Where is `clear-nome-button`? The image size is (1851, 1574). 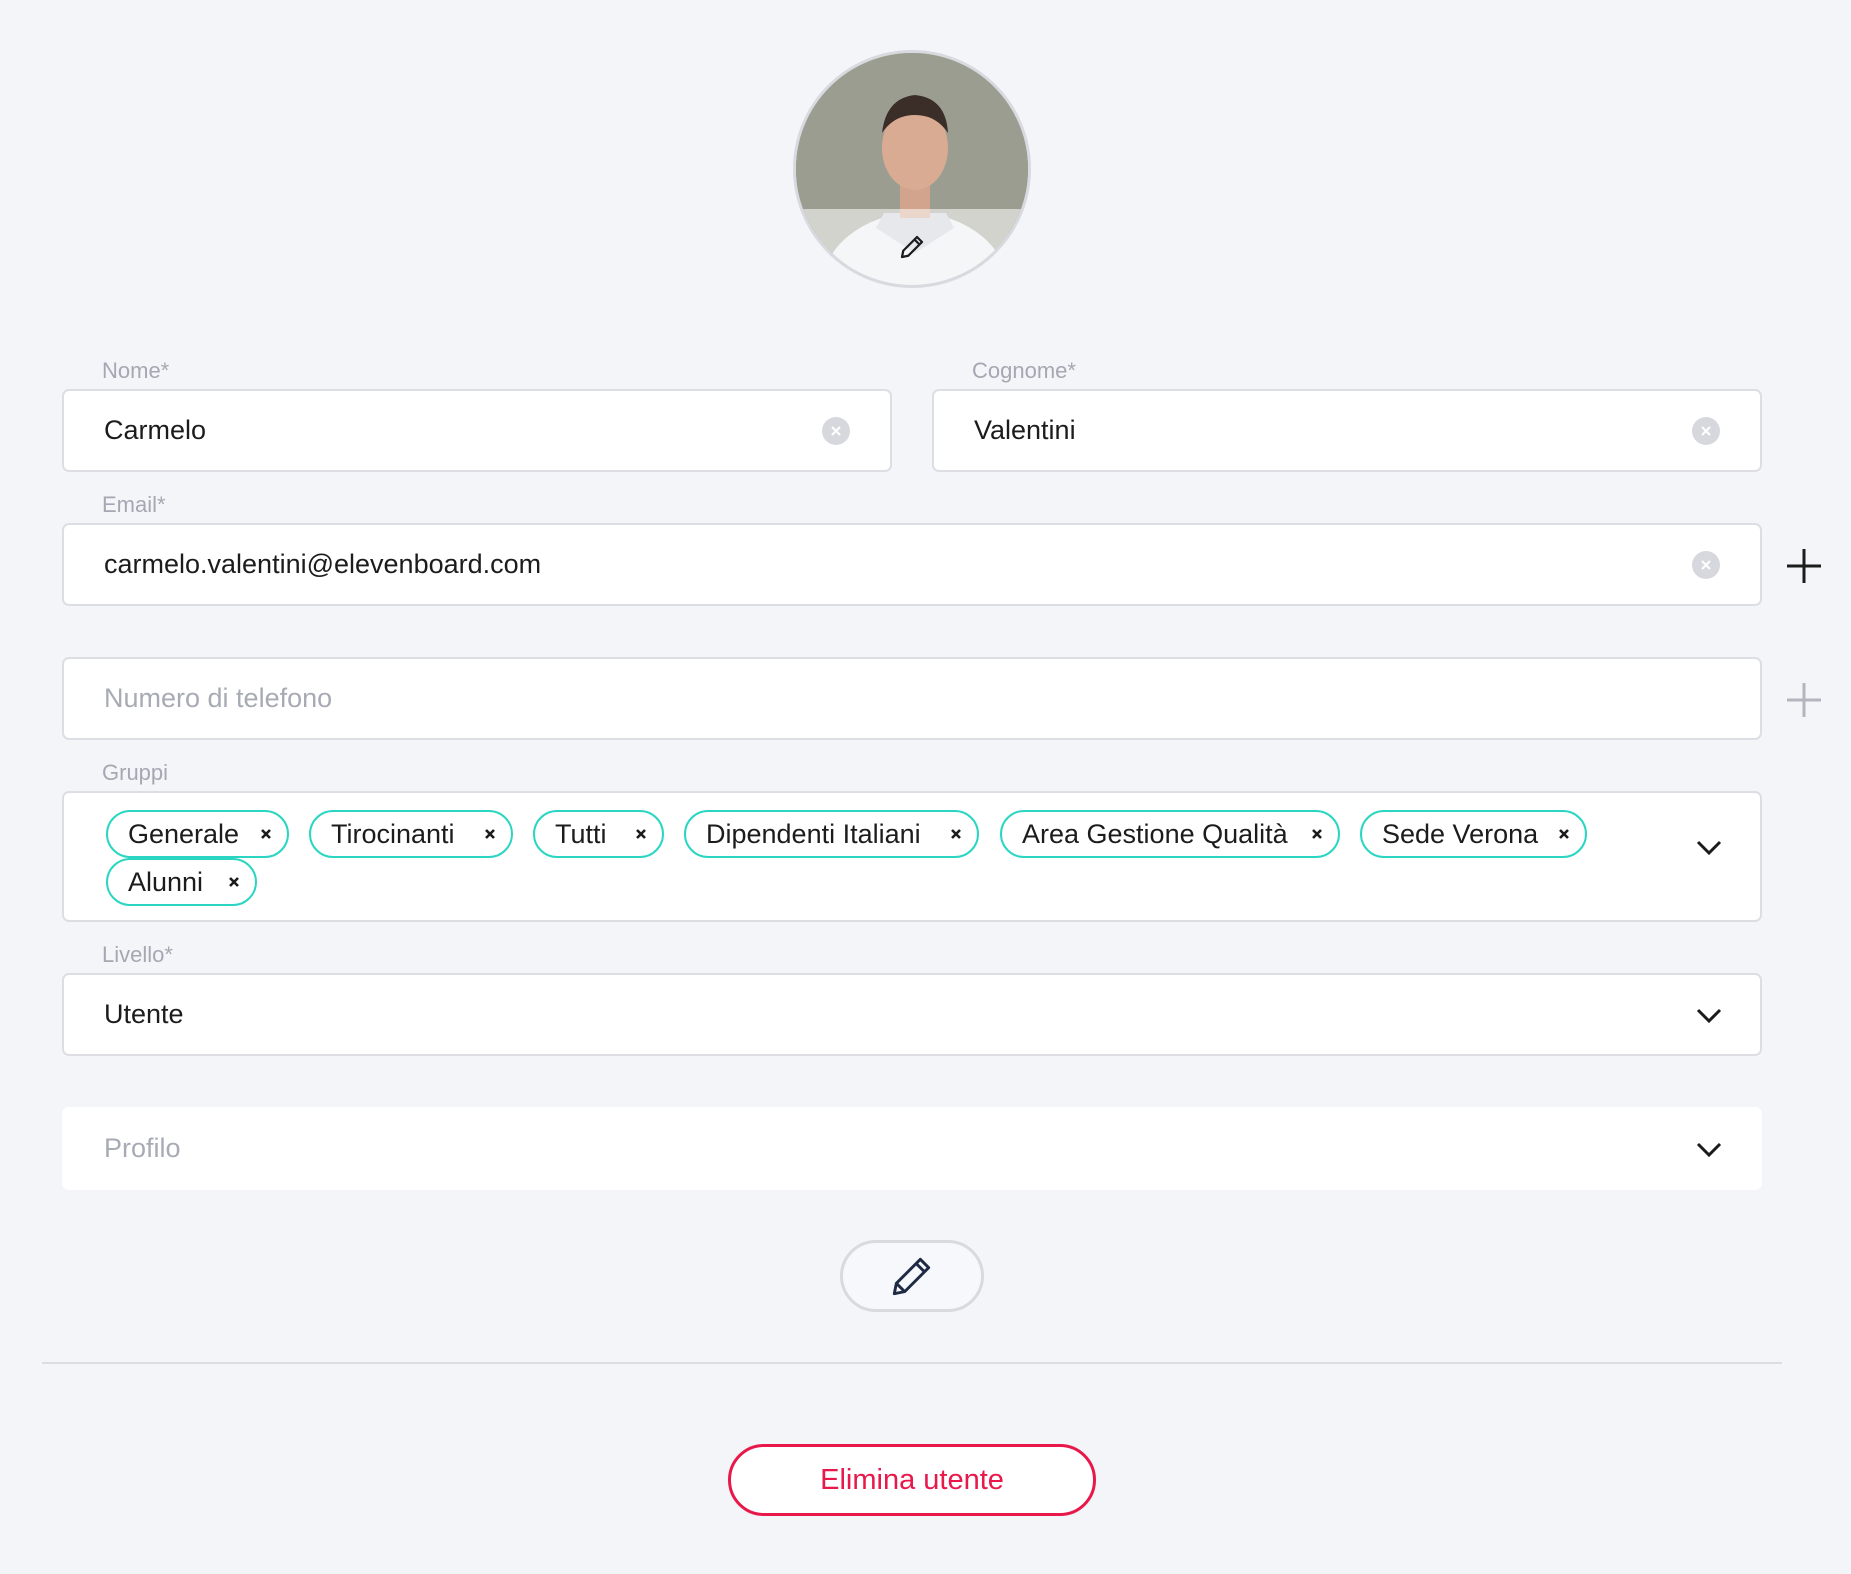
clear-nome-button is located at coordinates (836, 430).